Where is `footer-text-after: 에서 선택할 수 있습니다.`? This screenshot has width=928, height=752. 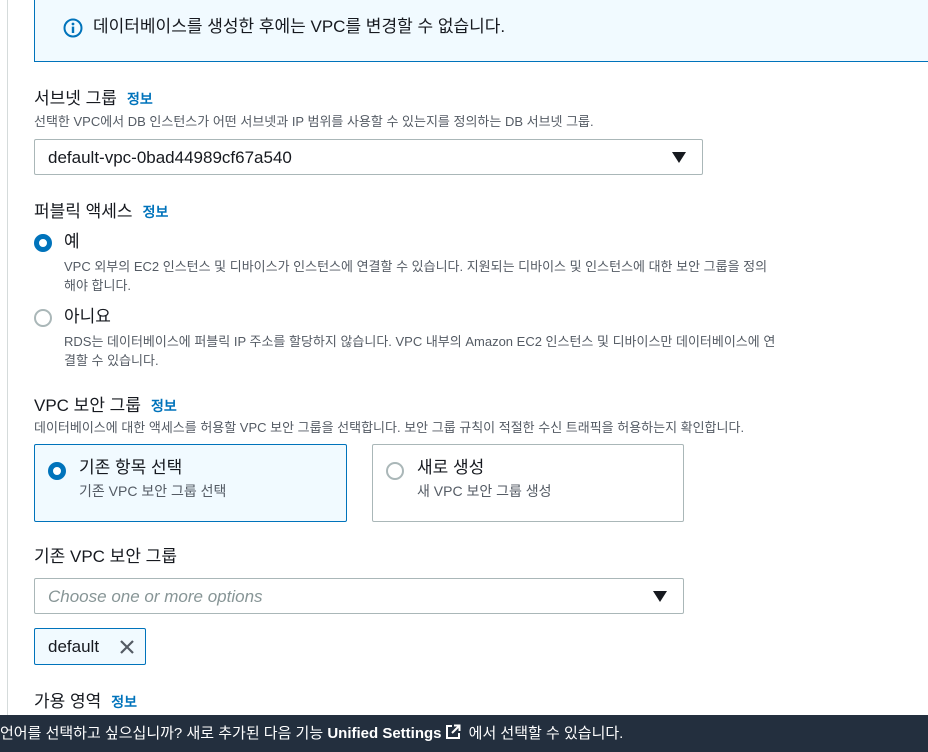
footer-text-after: 에서 선택할 수 있습니다. is located at coordinates (544, 733).